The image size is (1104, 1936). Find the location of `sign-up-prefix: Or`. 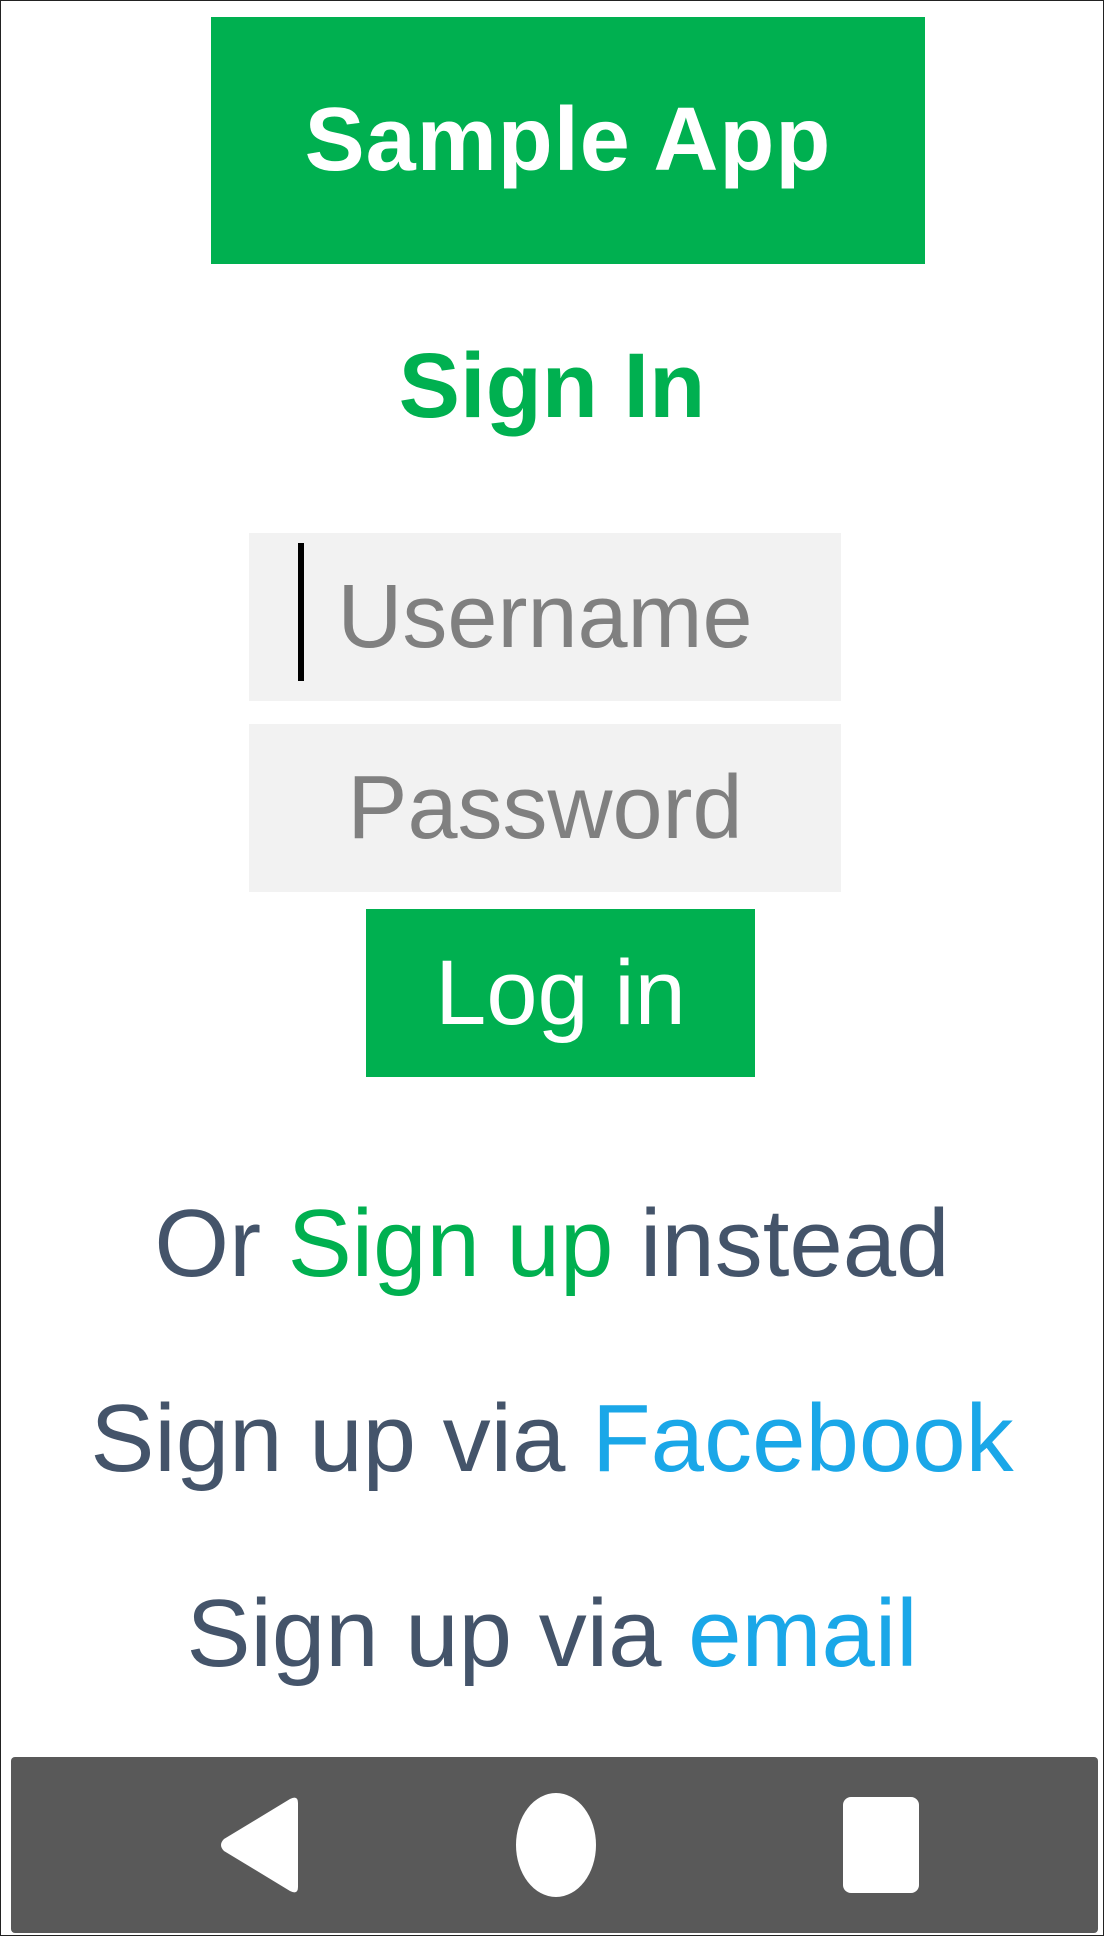

sign-up-prefix: Or is located at coordinates (221, 1243).